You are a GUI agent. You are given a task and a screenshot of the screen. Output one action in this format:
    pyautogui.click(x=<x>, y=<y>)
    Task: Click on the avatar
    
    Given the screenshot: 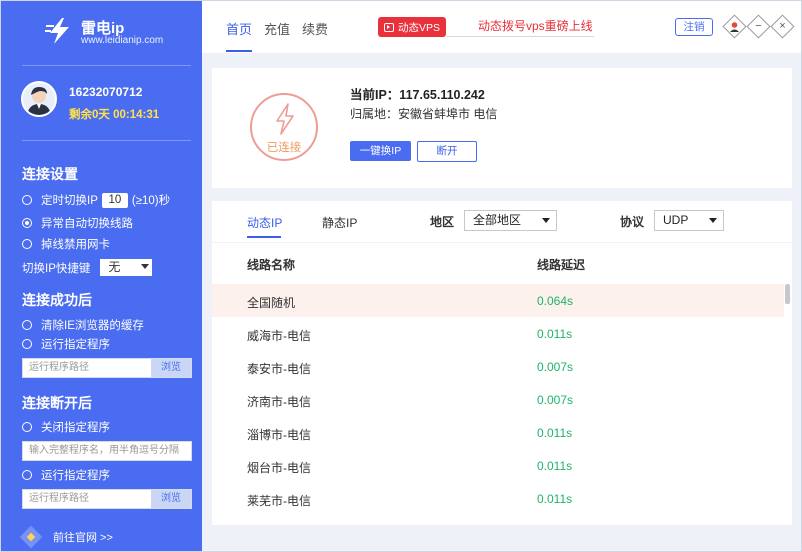 What is the action you would take?
    pyautogui.click(x=39, y=99)
    